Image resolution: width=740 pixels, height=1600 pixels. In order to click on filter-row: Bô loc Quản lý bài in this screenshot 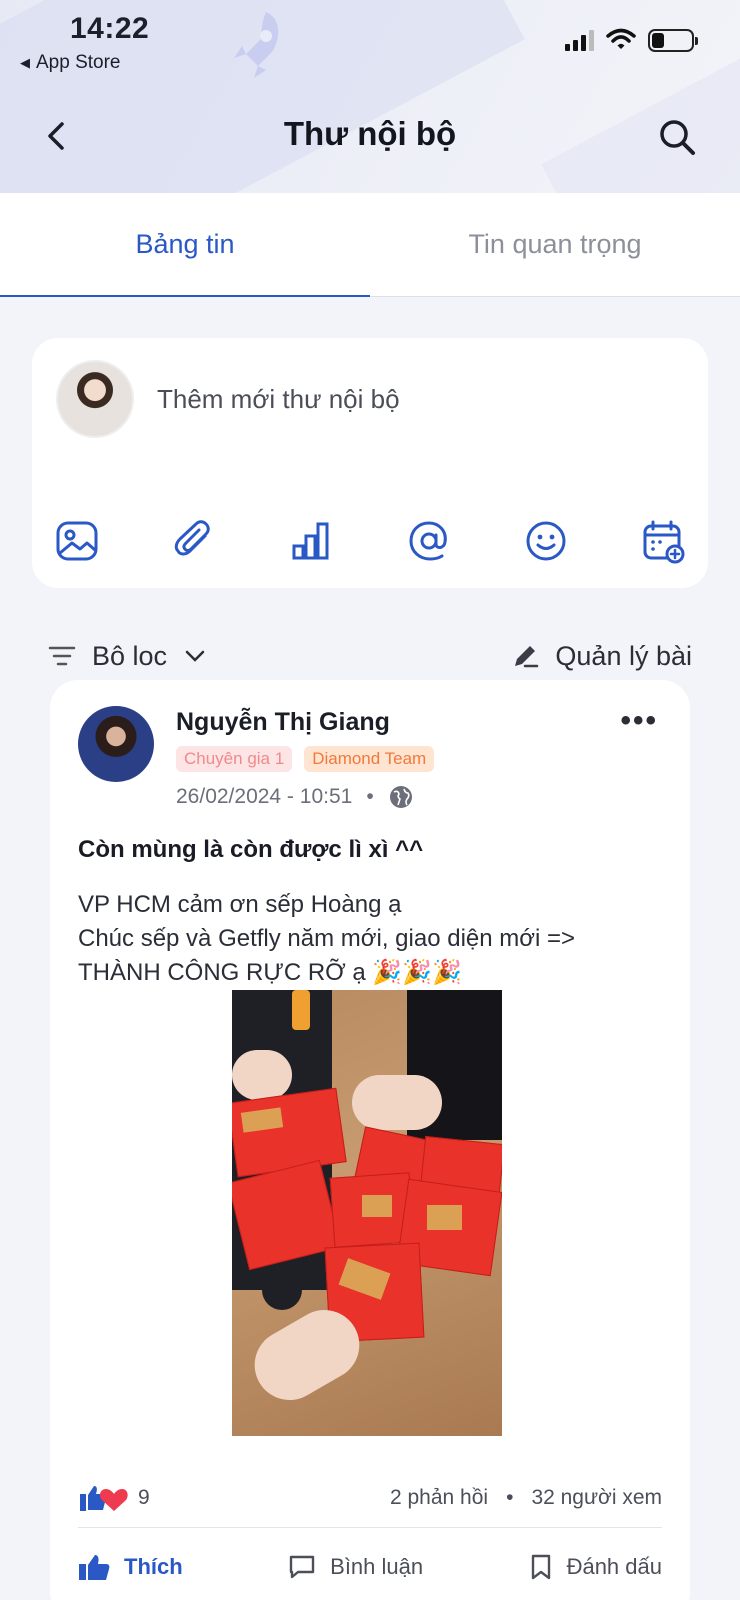, I will do `click(370, 656)`.